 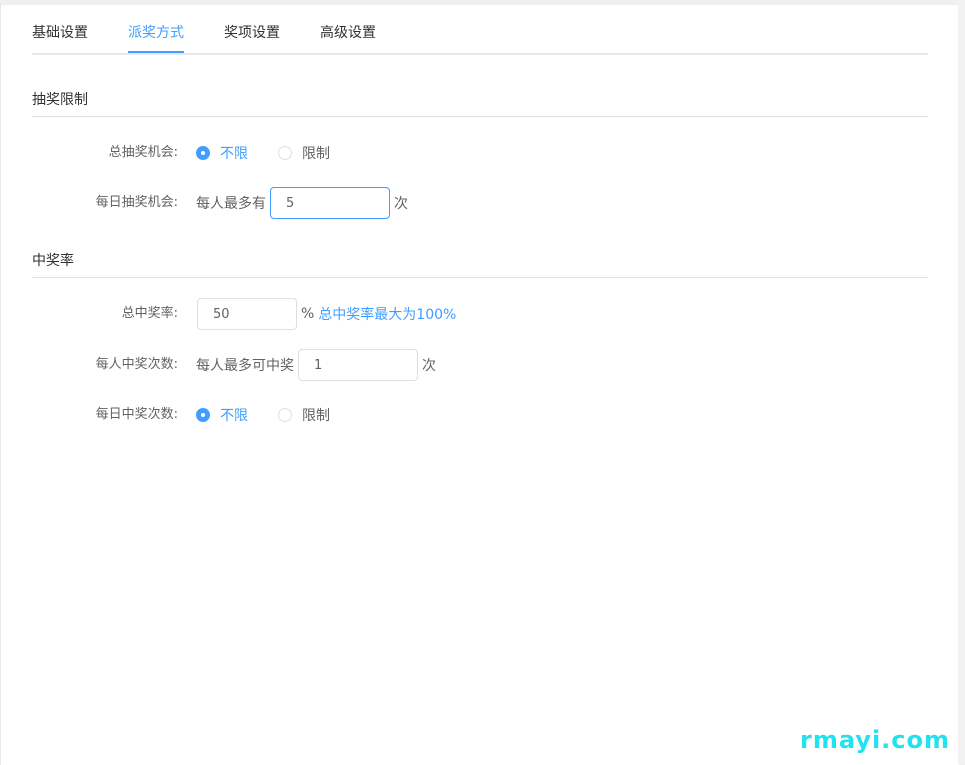 I want to click on per-person-wins-row: 每人中奖次数: 每人最多可中奖 1 次, so click(x=480, y=365).